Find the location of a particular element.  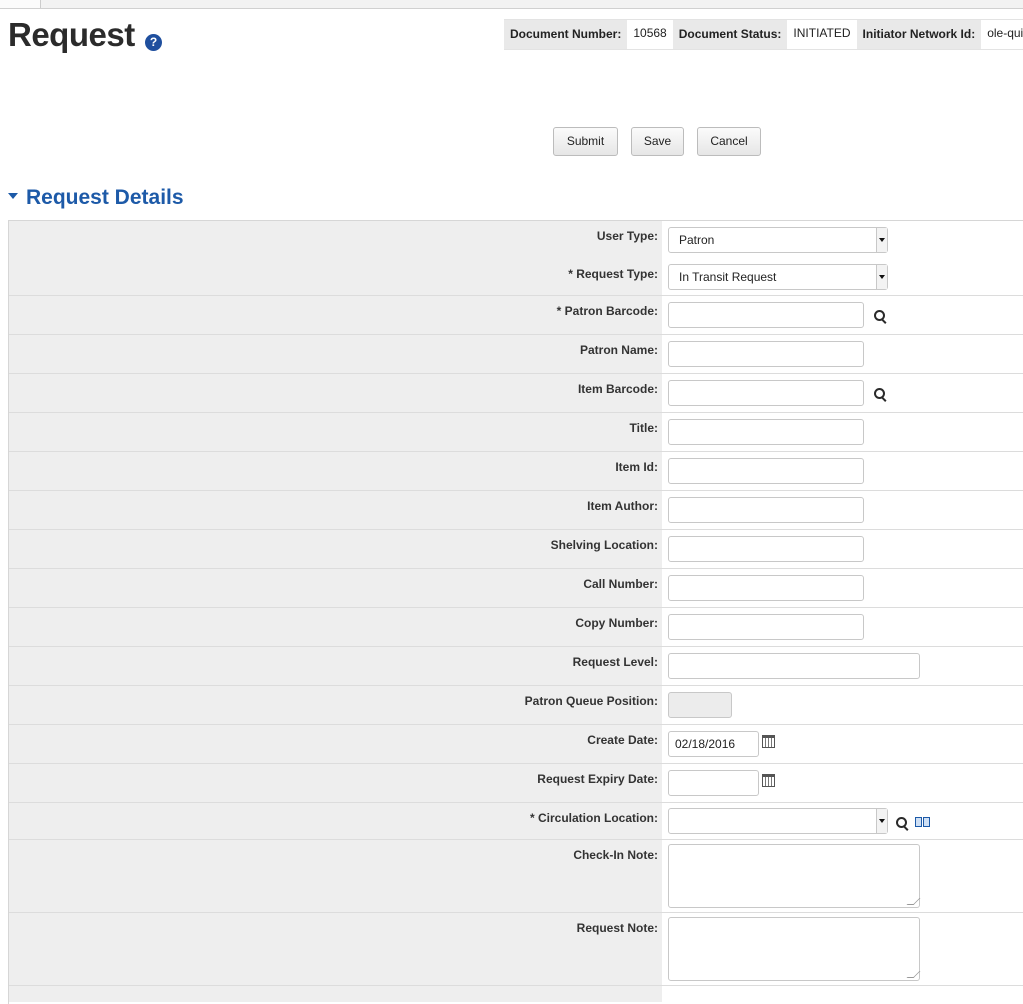

request-expiry-date-calendar-icon is located at coordinates (768, 780).